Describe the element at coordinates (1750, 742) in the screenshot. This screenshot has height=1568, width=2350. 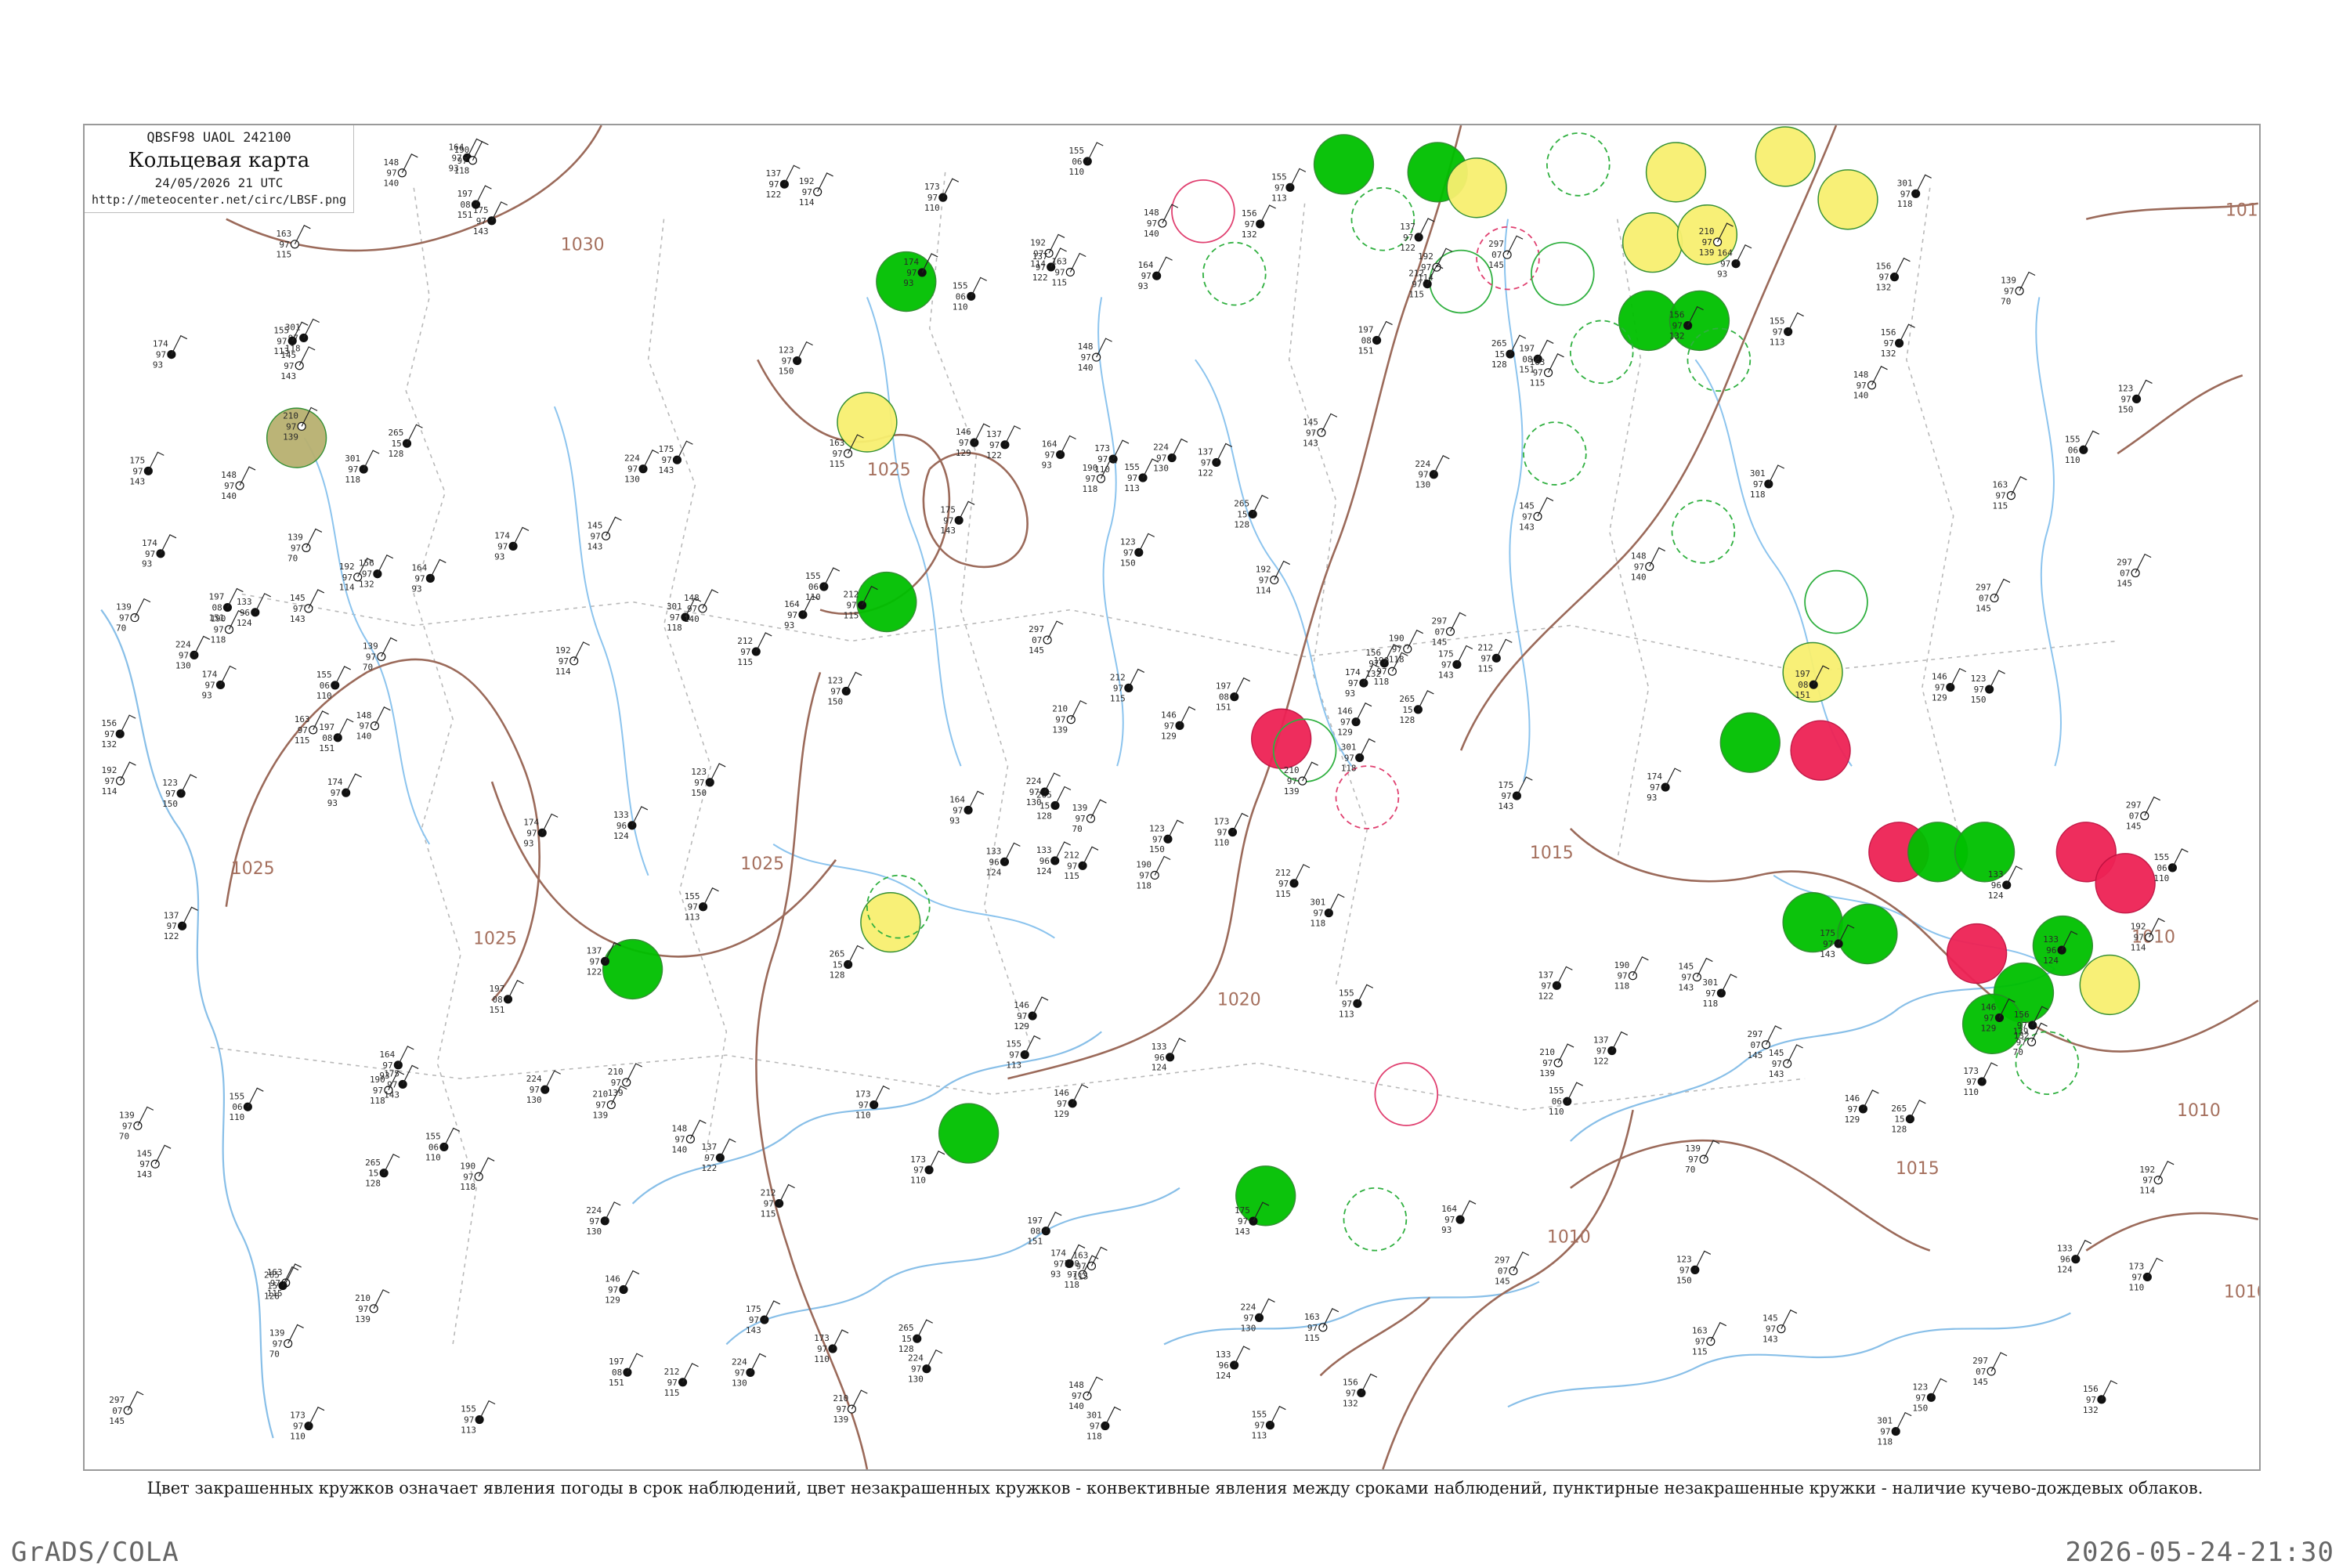
I see `weather-circle` at that location.